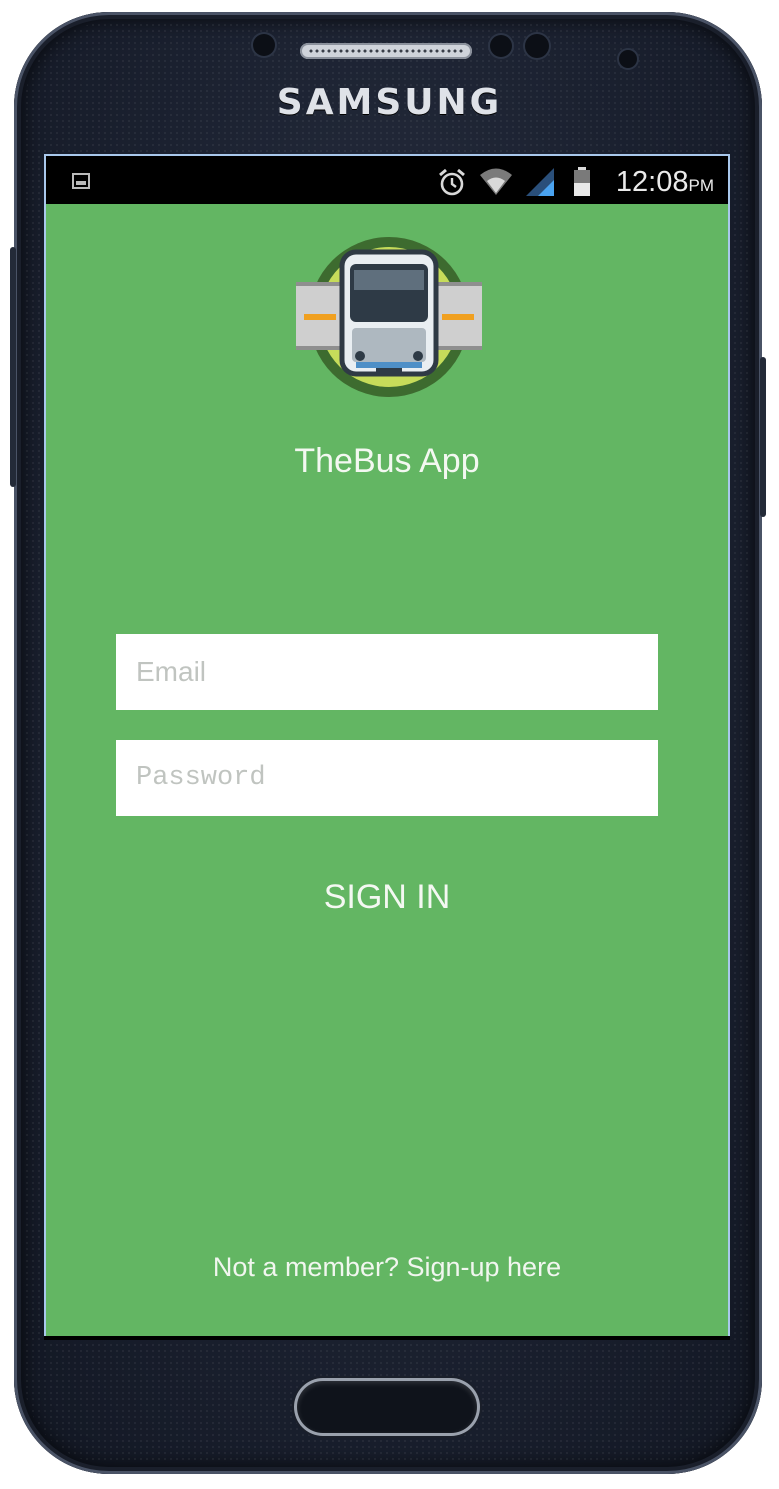  What do you see at coordinates (701, 185) in the screenshot?
I see `status-ampm: PM` at bounding box center [701, 185].